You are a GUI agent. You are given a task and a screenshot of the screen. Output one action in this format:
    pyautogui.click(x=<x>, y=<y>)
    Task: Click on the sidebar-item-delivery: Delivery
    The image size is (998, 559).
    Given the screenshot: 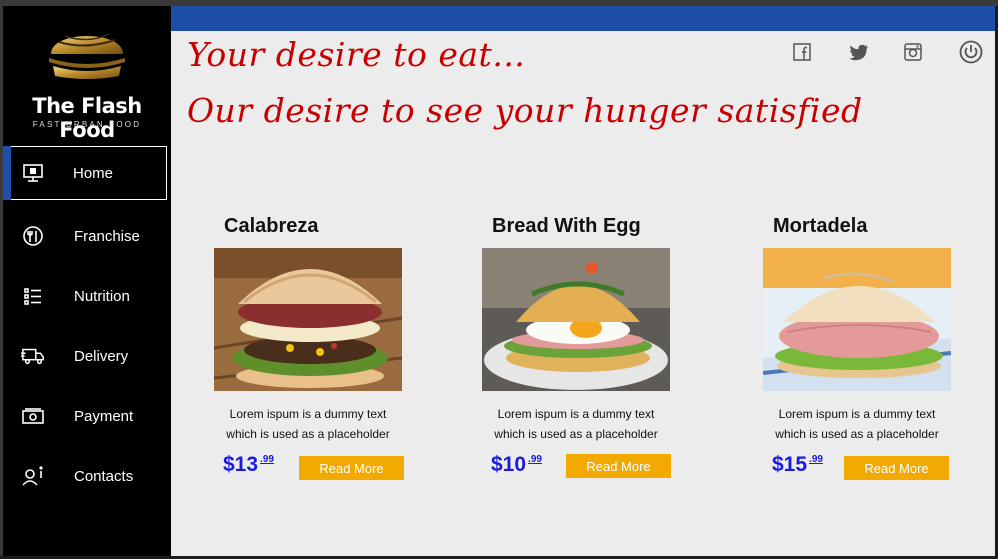 What is the action you would take?
    pyautogui.click(x=87, y=356)
    